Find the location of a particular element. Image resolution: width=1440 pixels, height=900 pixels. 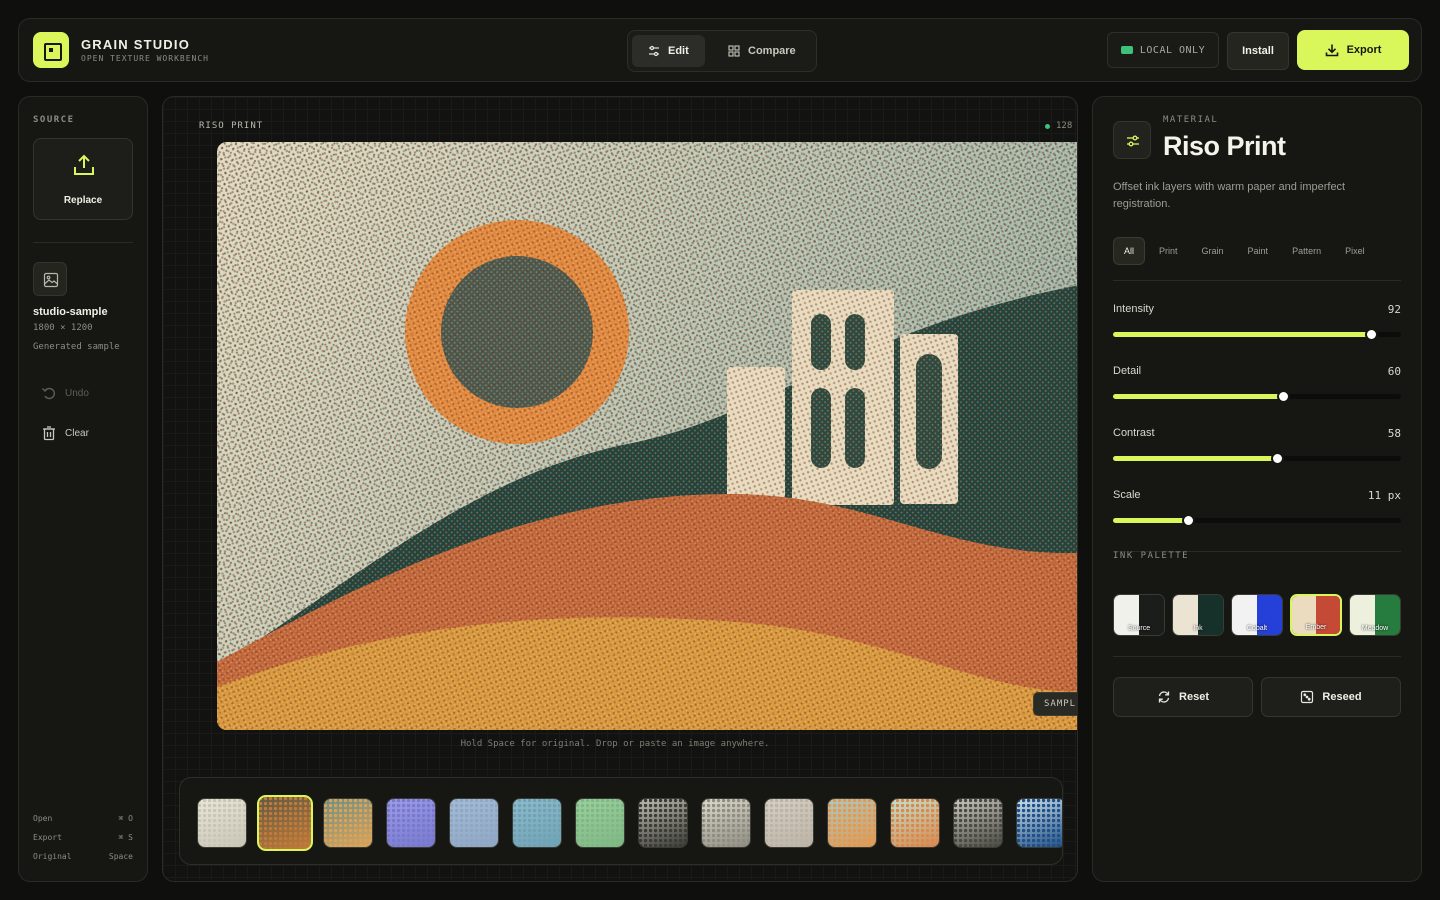

slider-label: Intensity is located at coordinates (1133, 309).